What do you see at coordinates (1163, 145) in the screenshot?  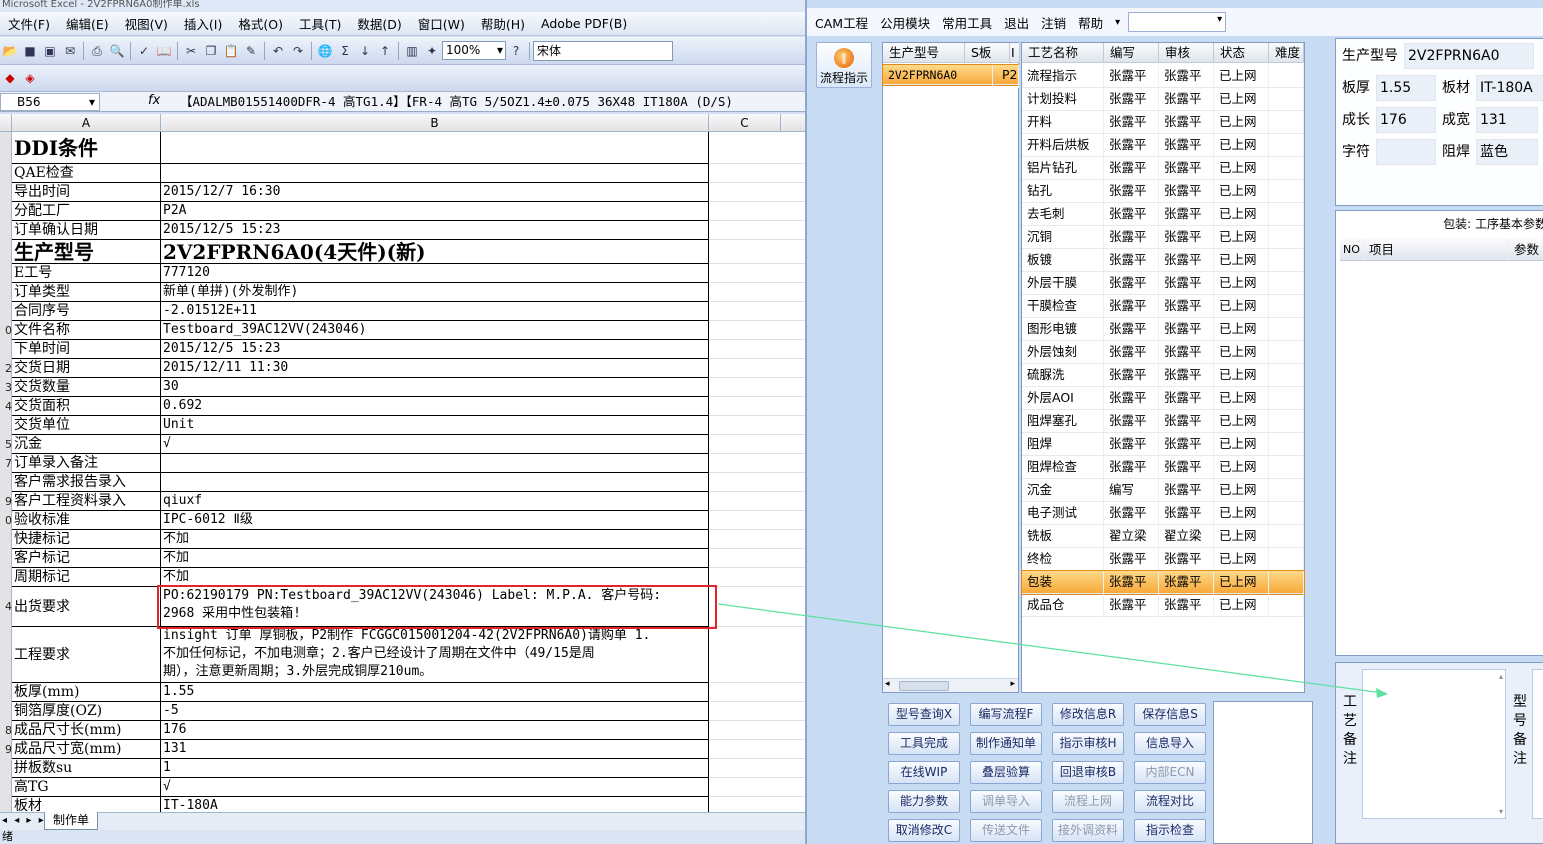 I see `process-row: 开料后烘板 张露平 张露平 已上网` at bounding box center [1163, 145].